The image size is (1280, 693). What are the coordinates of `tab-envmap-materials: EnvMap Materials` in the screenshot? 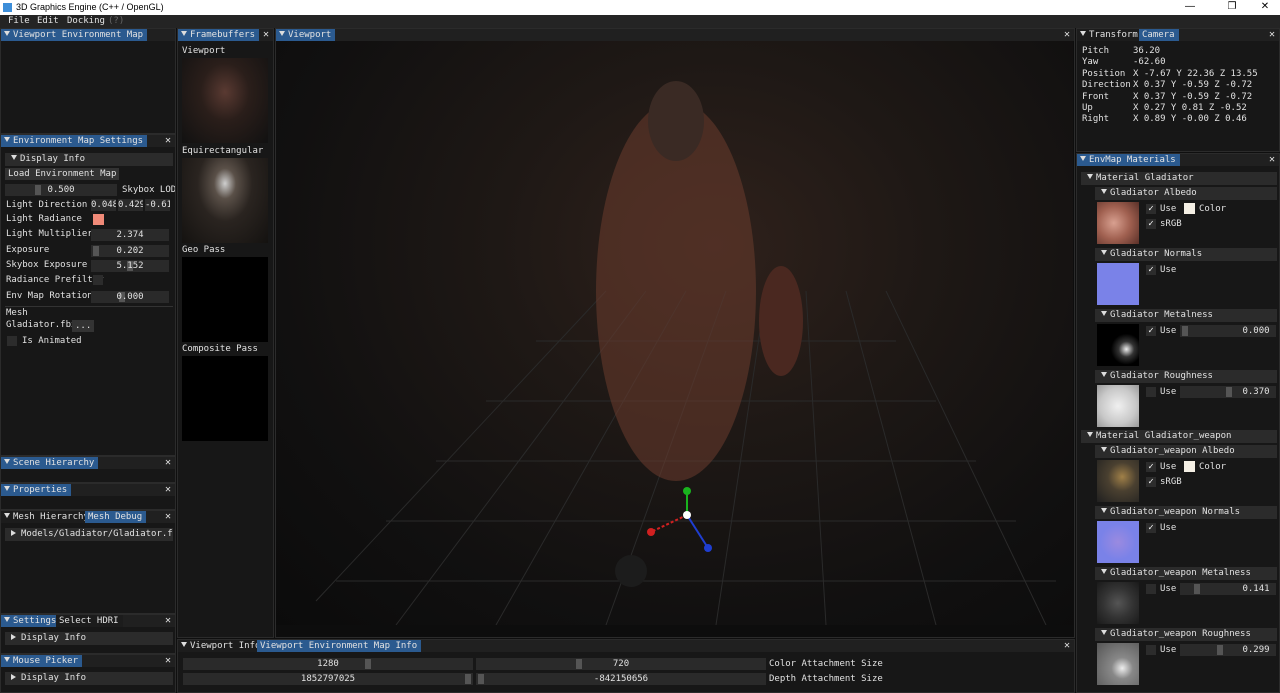 It's located at (1128, 160).